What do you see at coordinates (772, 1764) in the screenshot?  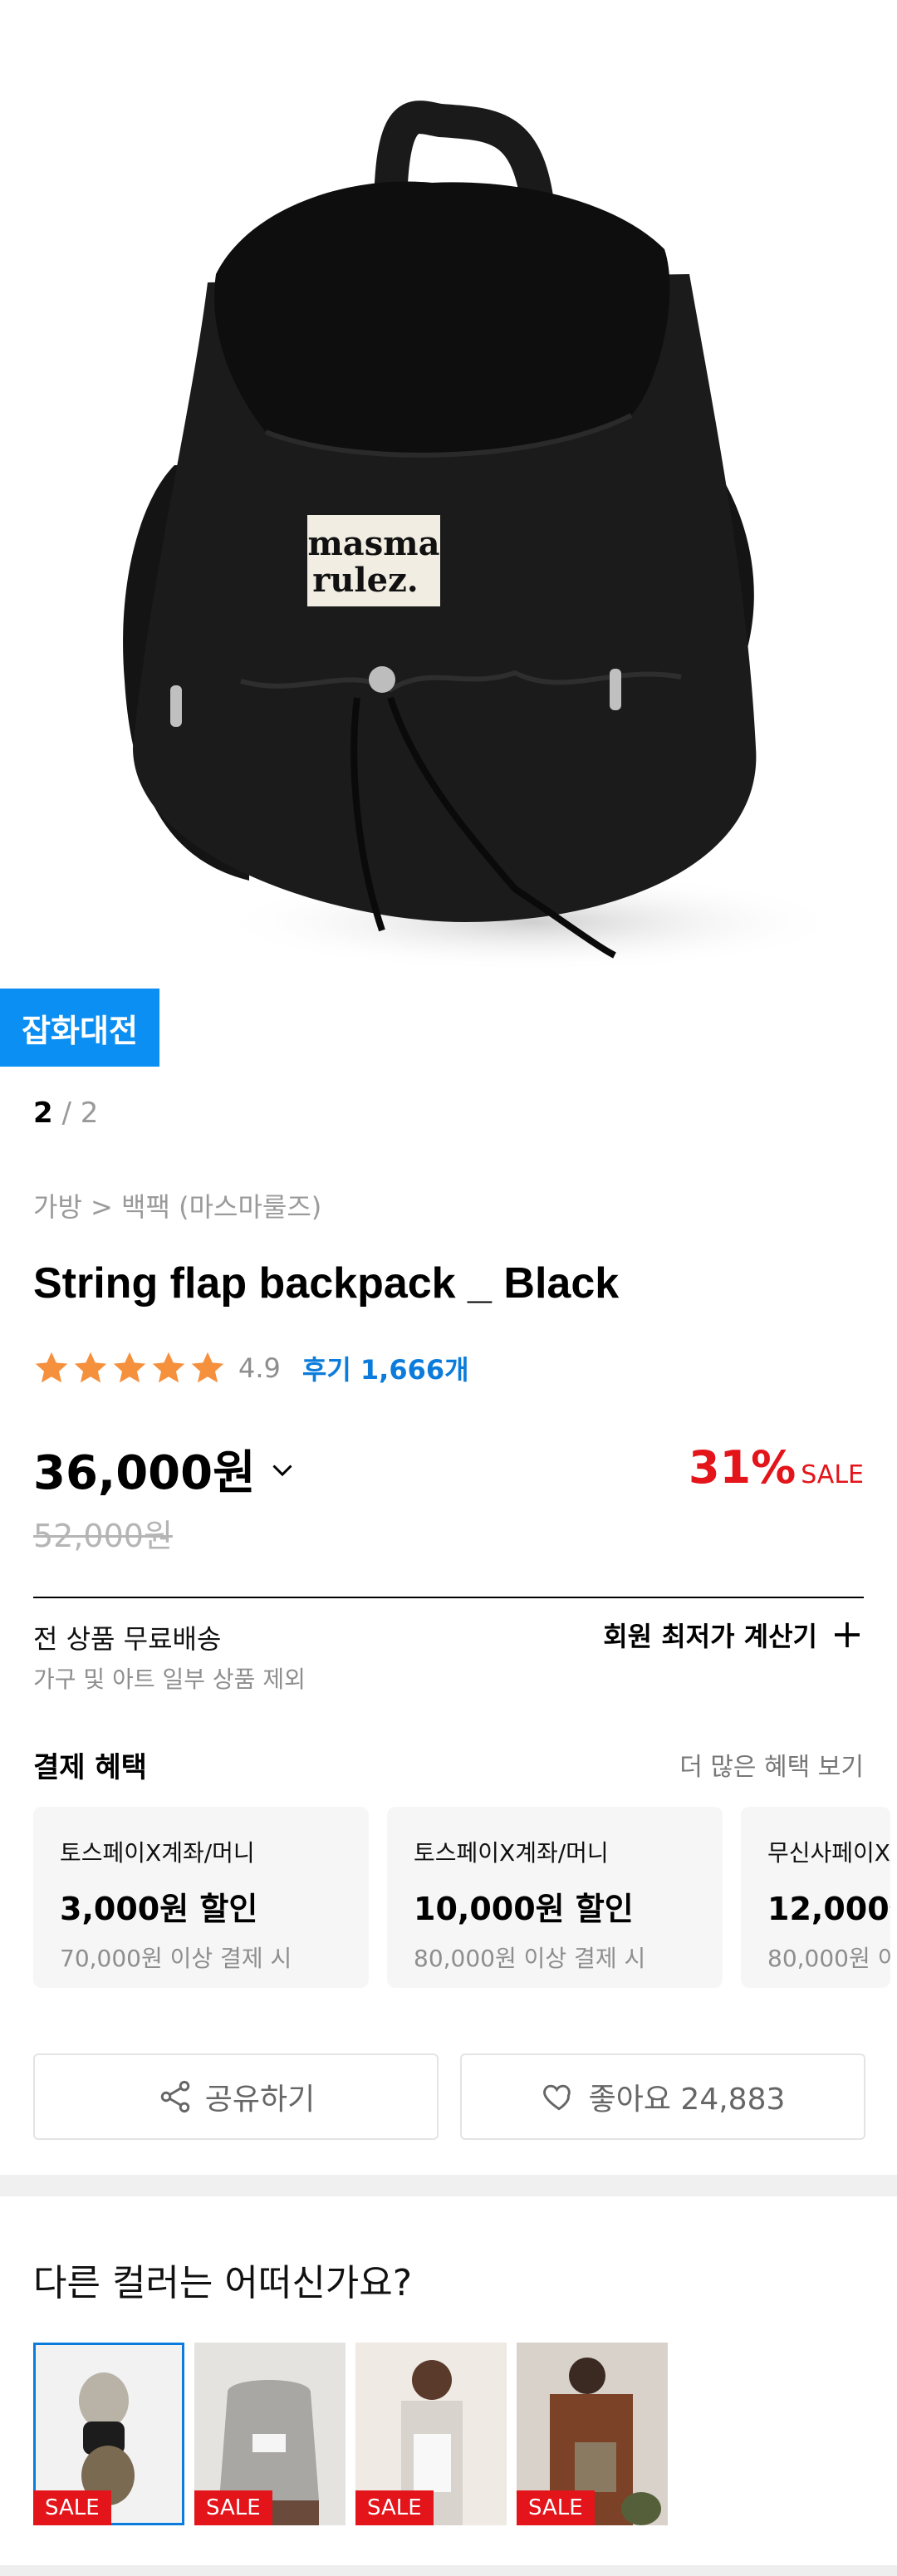 I see `more-benefits-link: 더 많은 혜택 보기` at bounding box center [772, 1764].